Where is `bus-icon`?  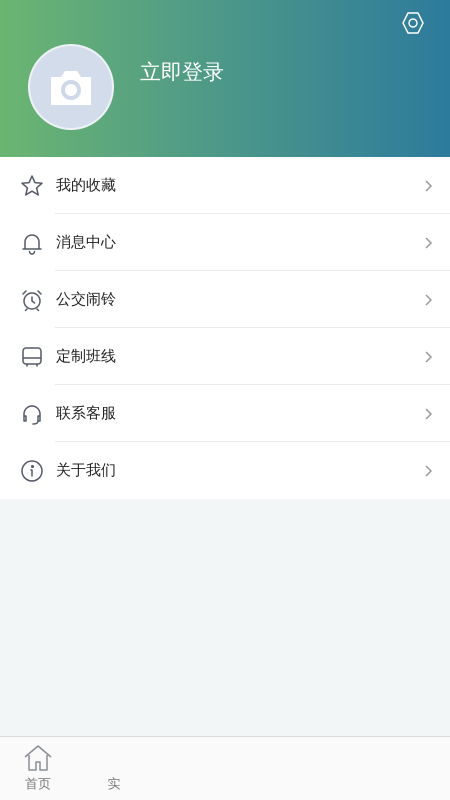
bus-icon is located at coordinates (32, 356).